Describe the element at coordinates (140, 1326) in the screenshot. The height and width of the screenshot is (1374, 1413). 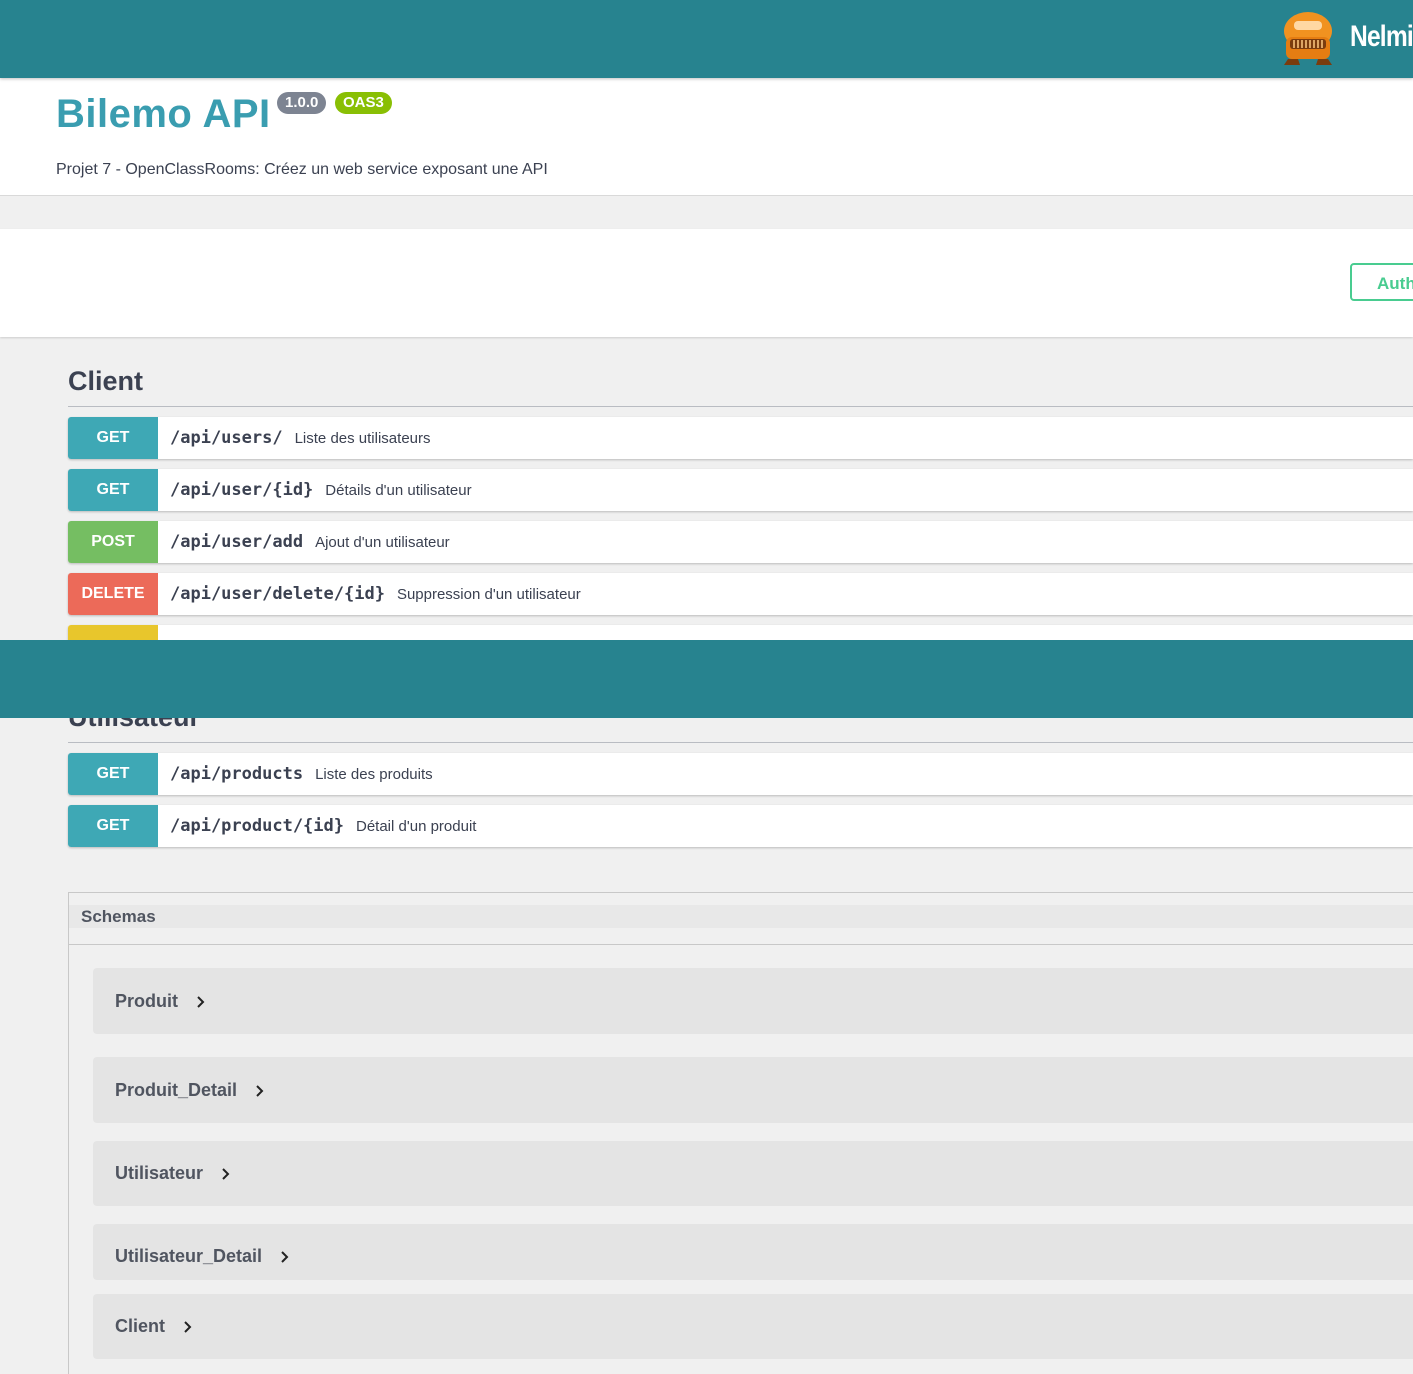
I see `model-name: Client` at that location.